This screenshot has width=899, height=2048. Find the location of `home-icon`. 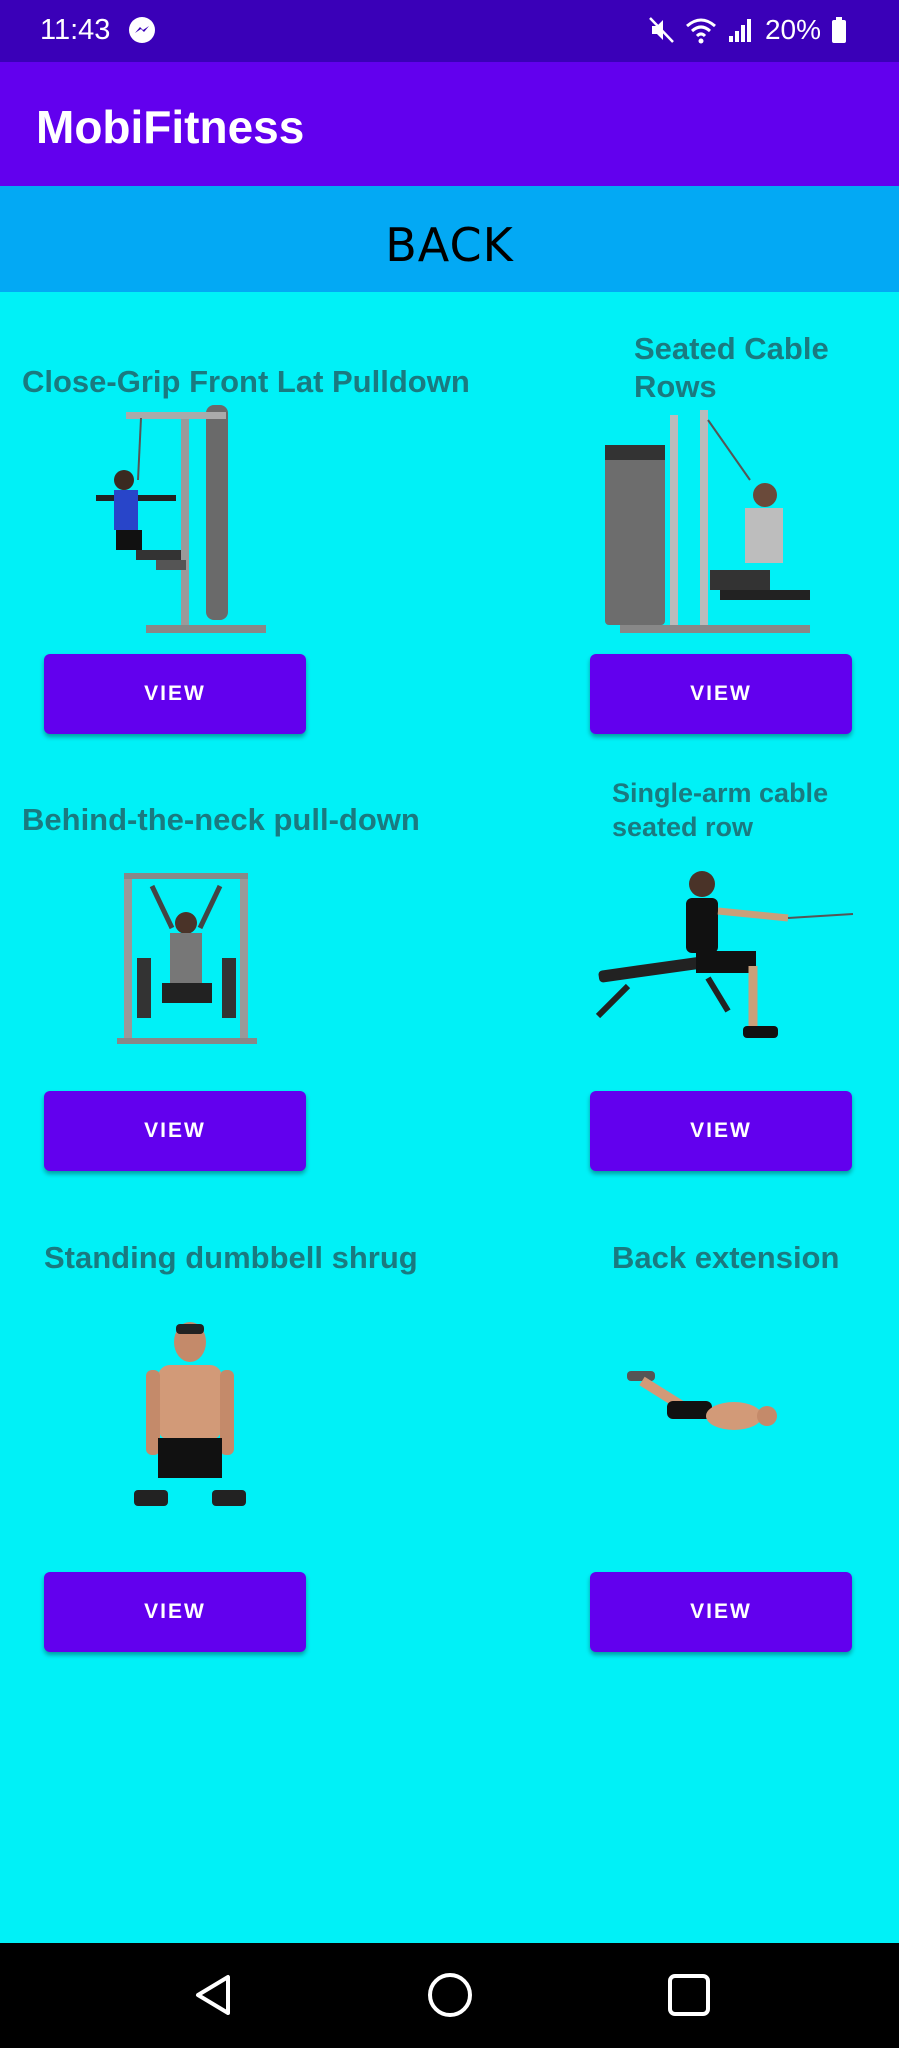

home-icon is located at coordinates (450, 1995).